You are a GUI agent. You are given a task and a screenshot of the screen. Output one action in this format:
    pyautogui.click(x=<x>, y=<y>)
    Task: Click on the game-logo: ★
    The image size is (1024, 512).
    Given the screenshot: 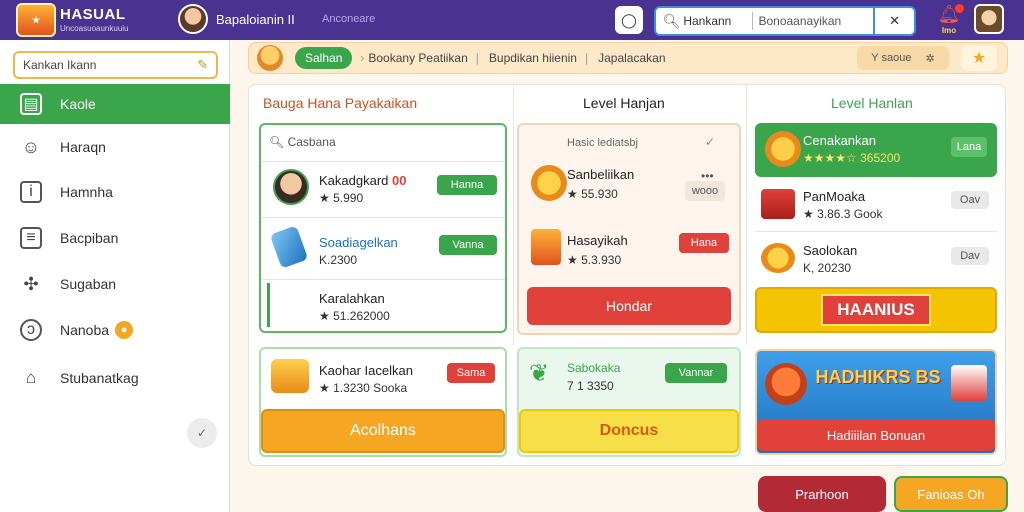 What is the action you would take?
    pyautogui.click(x=36, y=20)
    